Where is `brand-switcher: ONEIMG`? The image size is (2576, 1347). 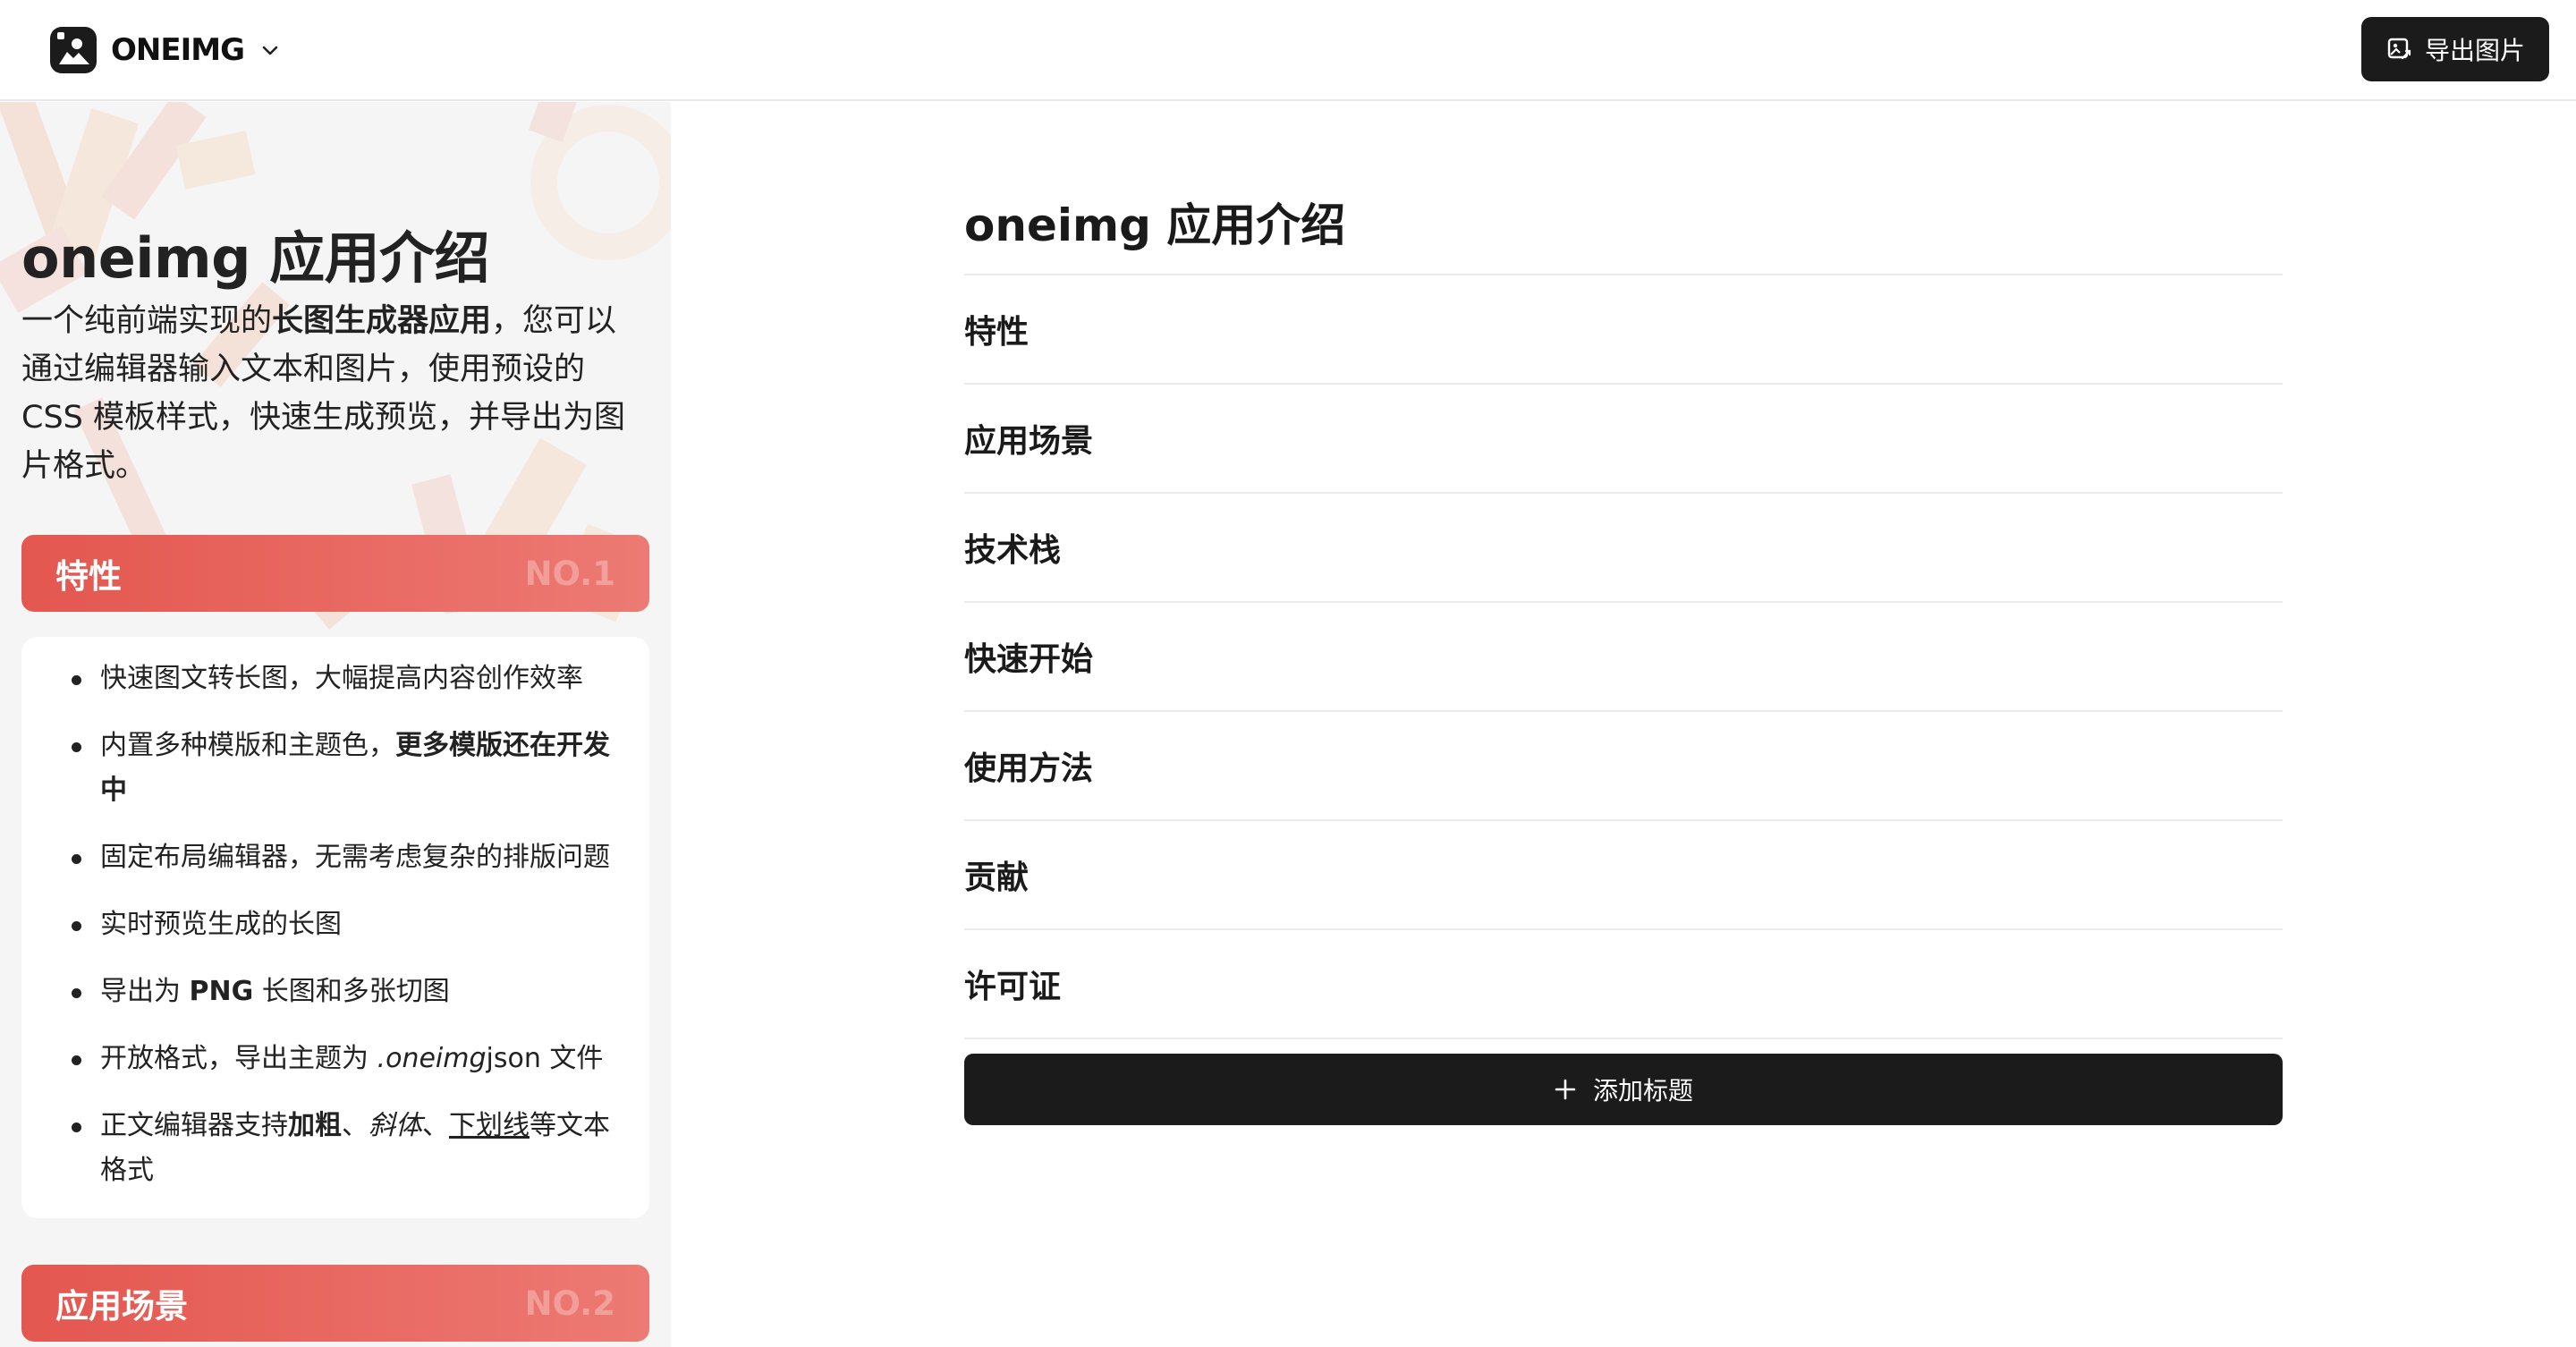 brand-switcher: ONEIMG is located at coordinates (165, 50).